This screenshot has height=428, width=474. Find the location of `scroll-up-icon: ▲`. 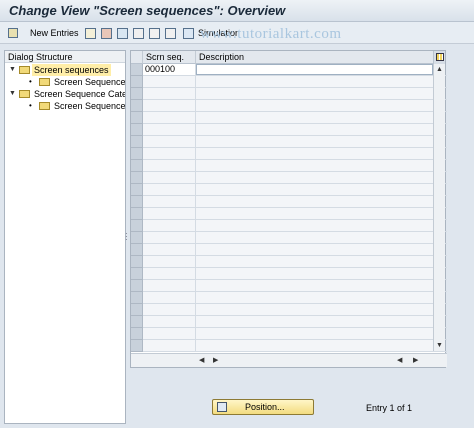

scroll-up-icon: ▲ is located at coordinates (439, 69).